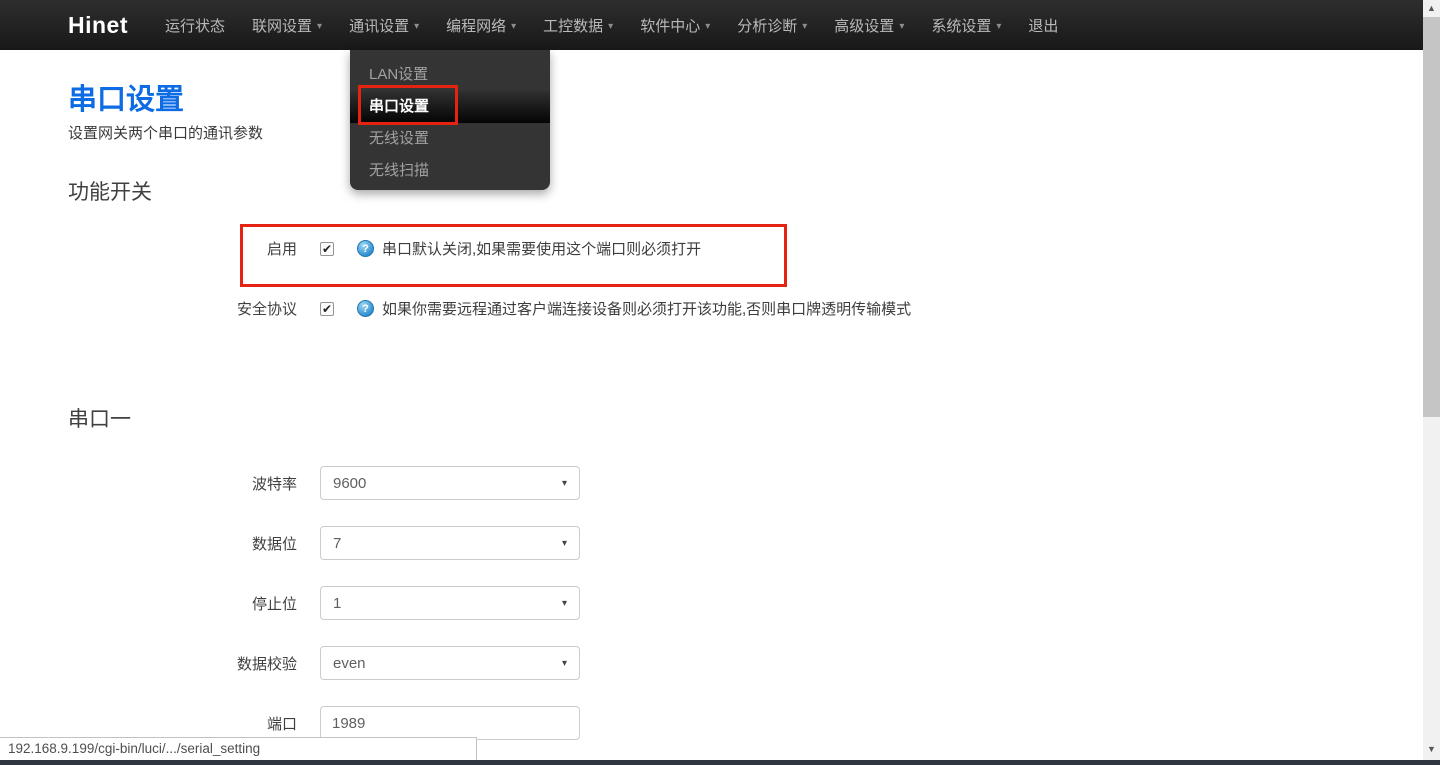 The width and height of the screenshot is (1440, 765). Describe the element at coordinates (379, 26) in the screenshot. I see `nav-item-label: 通讯设置` at that location.